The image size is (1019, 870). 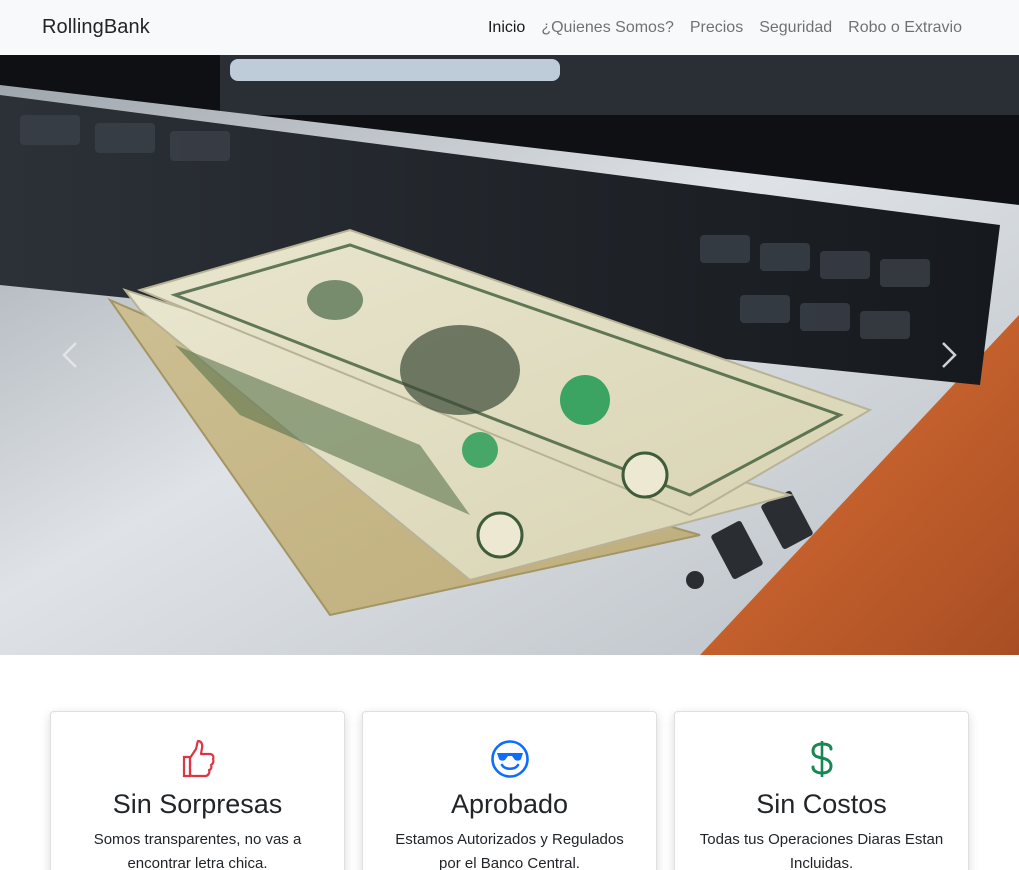 I want to click on brand-logo: RollingBank, so click(x=96, y=27).